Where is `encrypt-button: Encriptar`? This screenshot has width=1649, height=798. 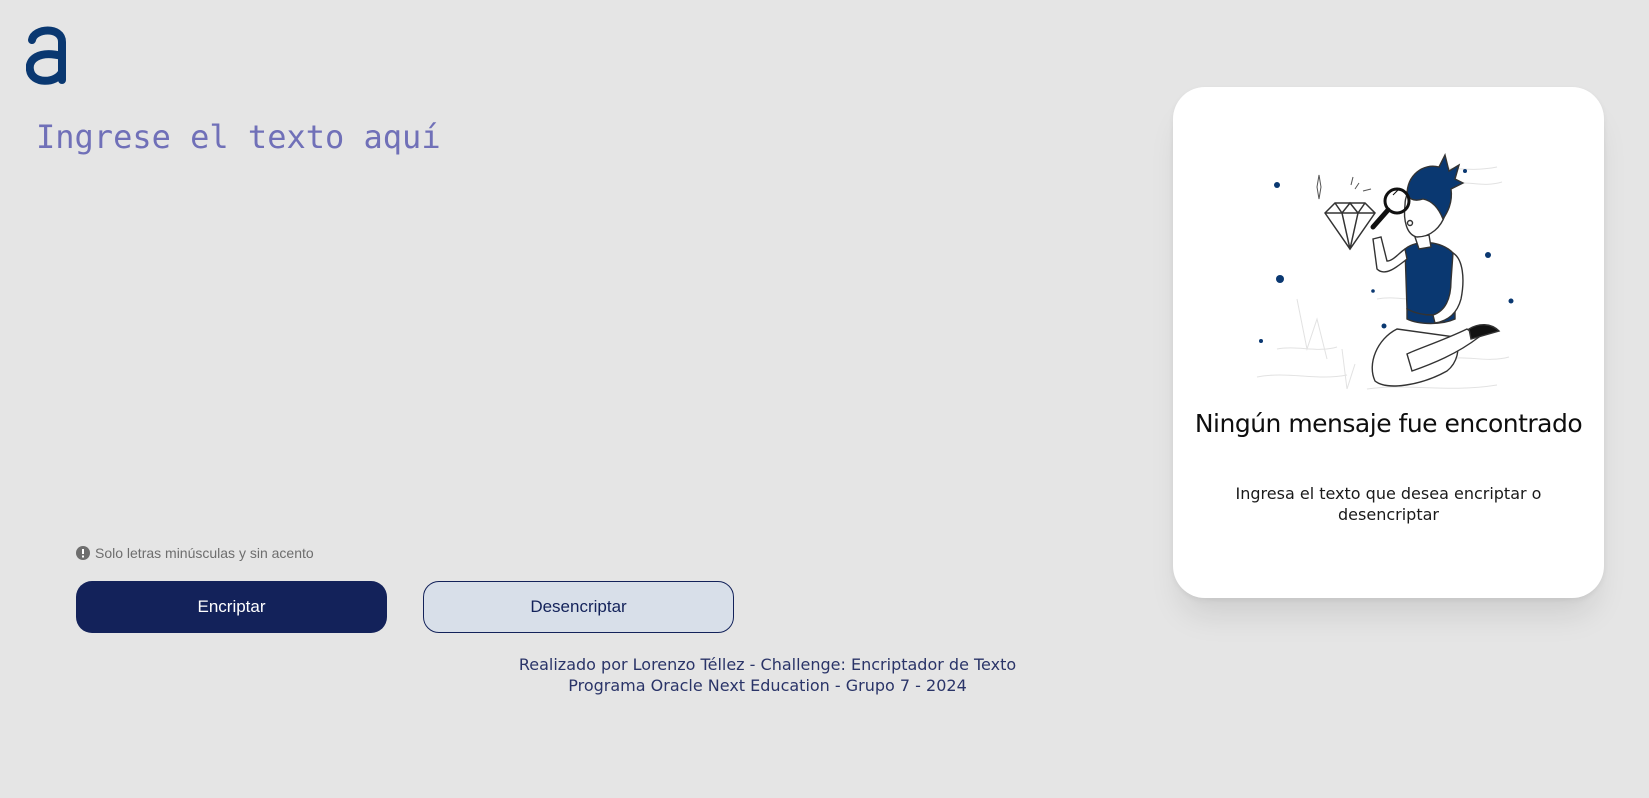 encrypt-button: Encriptar is located at coordinates (231, 607).